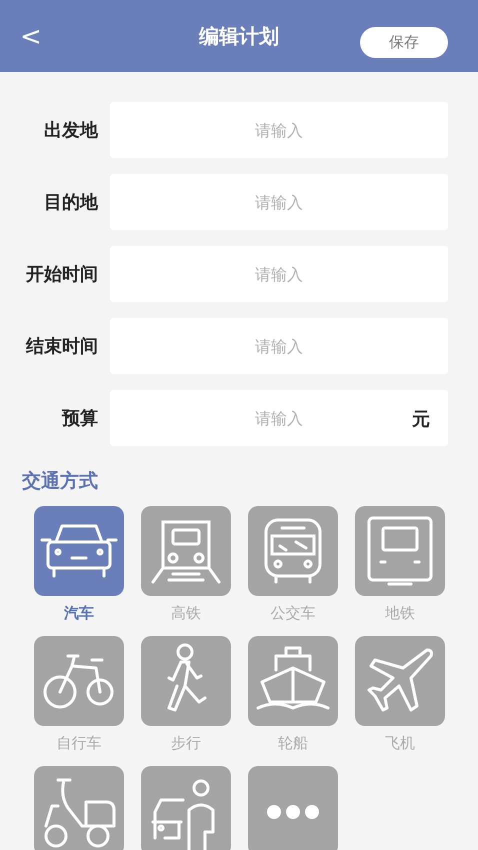 The image size is (478, 850). I want to click on walk-icon, so click(187, 678).